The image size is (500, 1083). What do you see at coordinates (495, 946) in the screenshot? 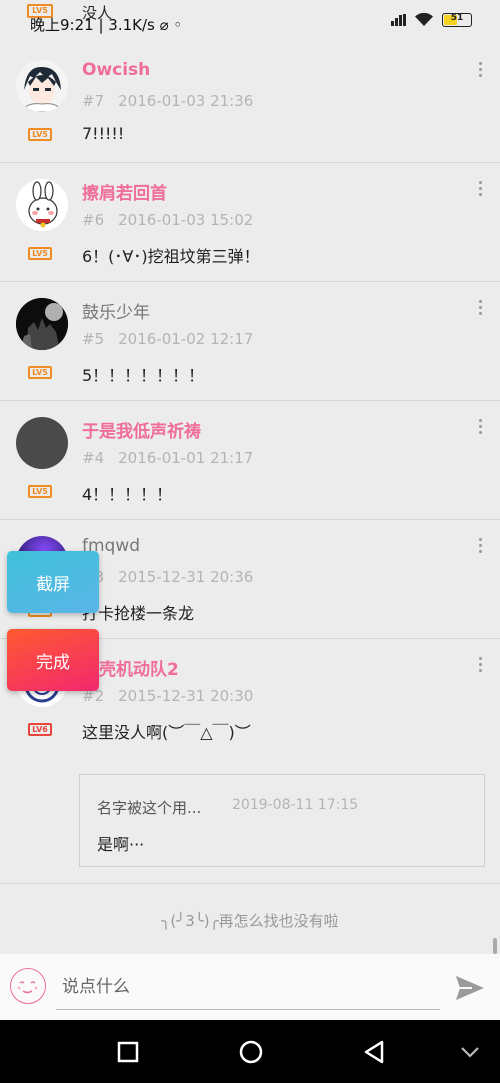
I see `scrollbar` at bounding box center [495, 946].